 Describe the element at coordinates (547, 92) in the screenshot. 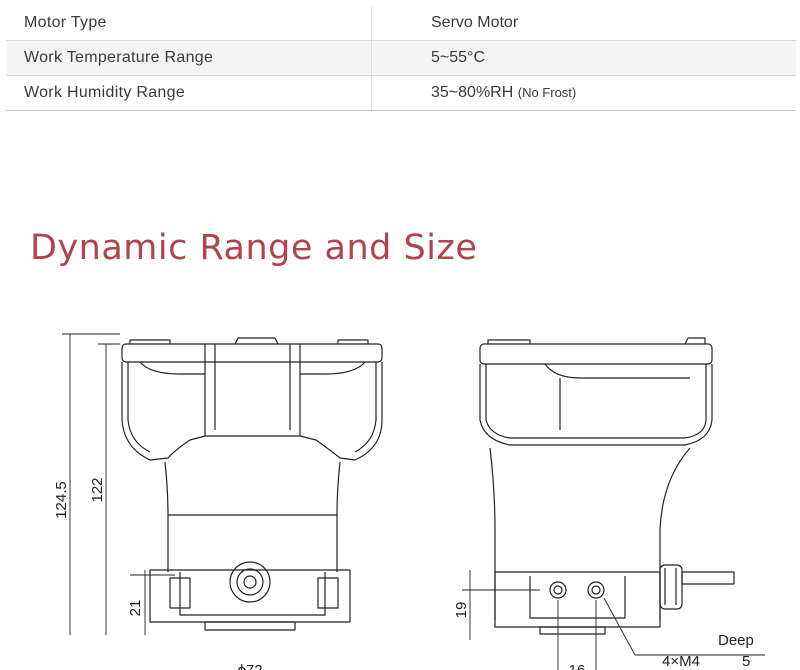

I see `spec-value-note: (No Frost)` at that location.